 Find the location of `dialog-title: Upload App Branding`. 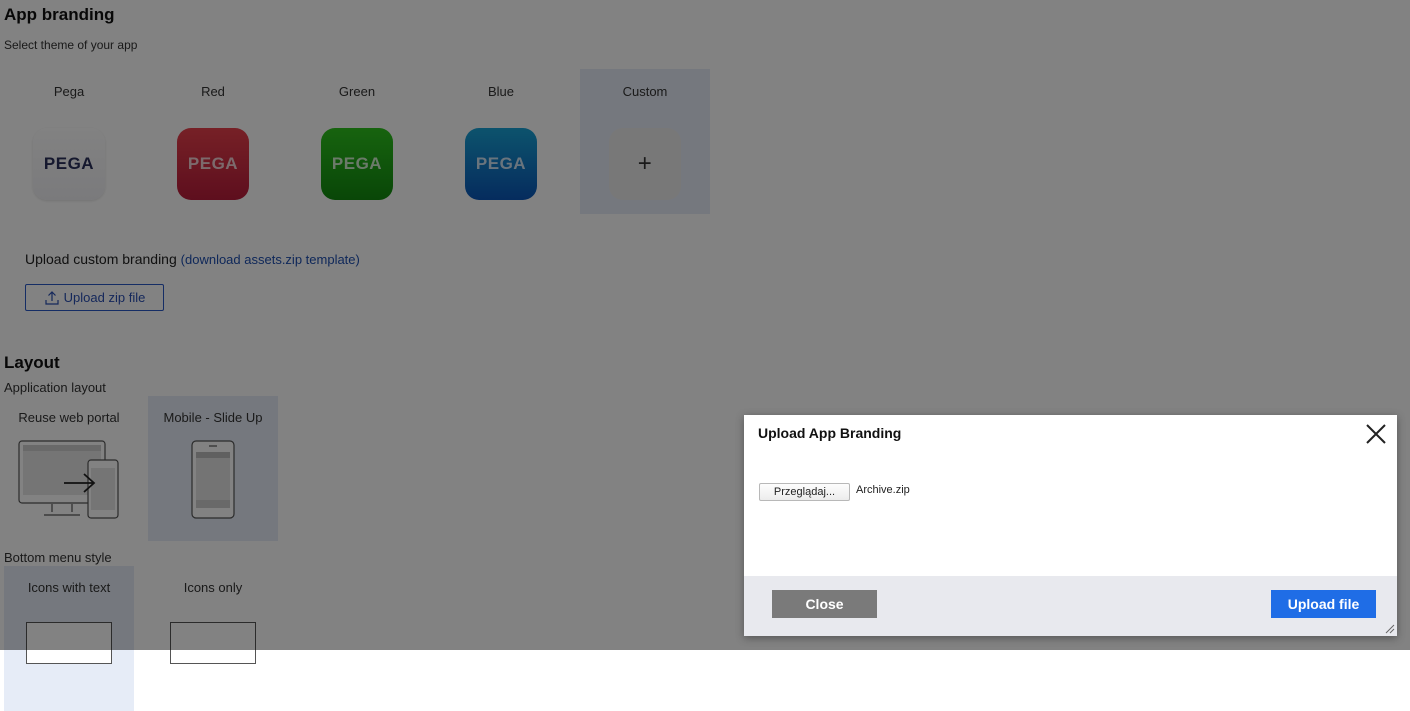

dialog-title: Upload App Branding is located at coordinates (830, 433).